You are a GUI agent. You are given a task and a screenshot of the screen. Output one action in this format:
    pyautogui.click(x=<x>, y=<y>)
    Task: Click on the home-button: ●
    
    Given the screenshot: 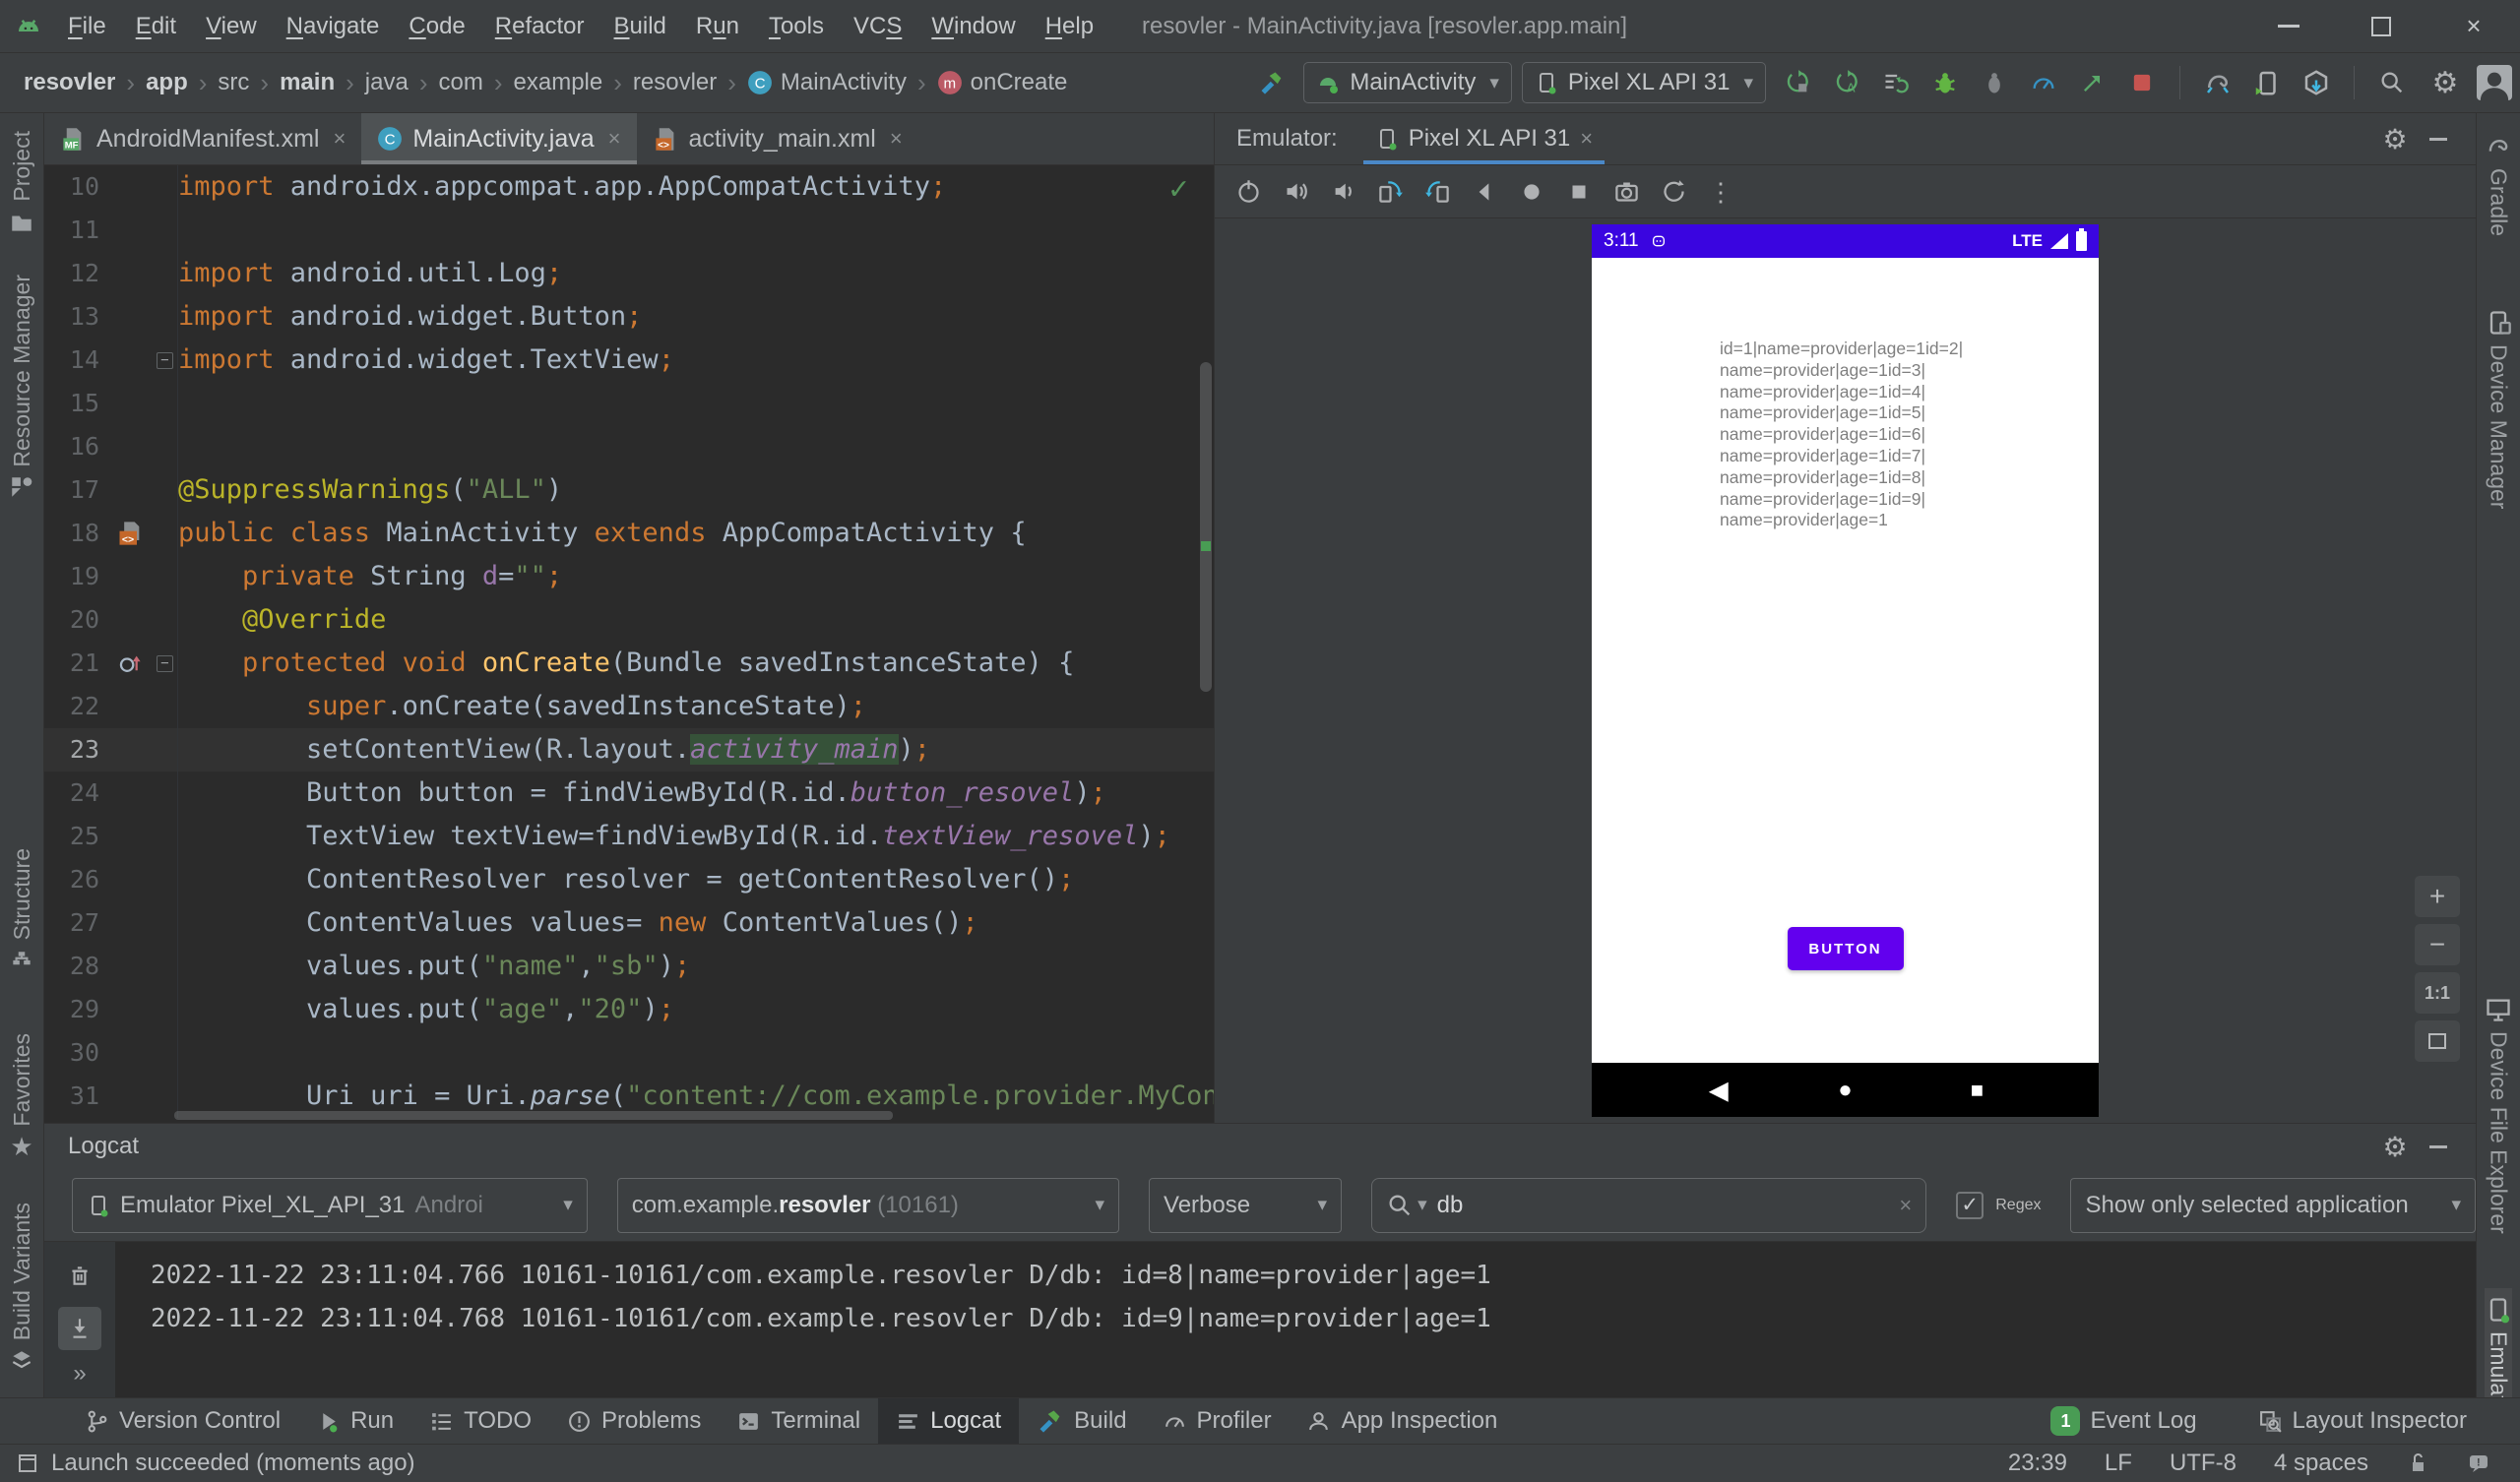 What is the action you would take?
    pyautogui.click(x=1845, y=1090)
    